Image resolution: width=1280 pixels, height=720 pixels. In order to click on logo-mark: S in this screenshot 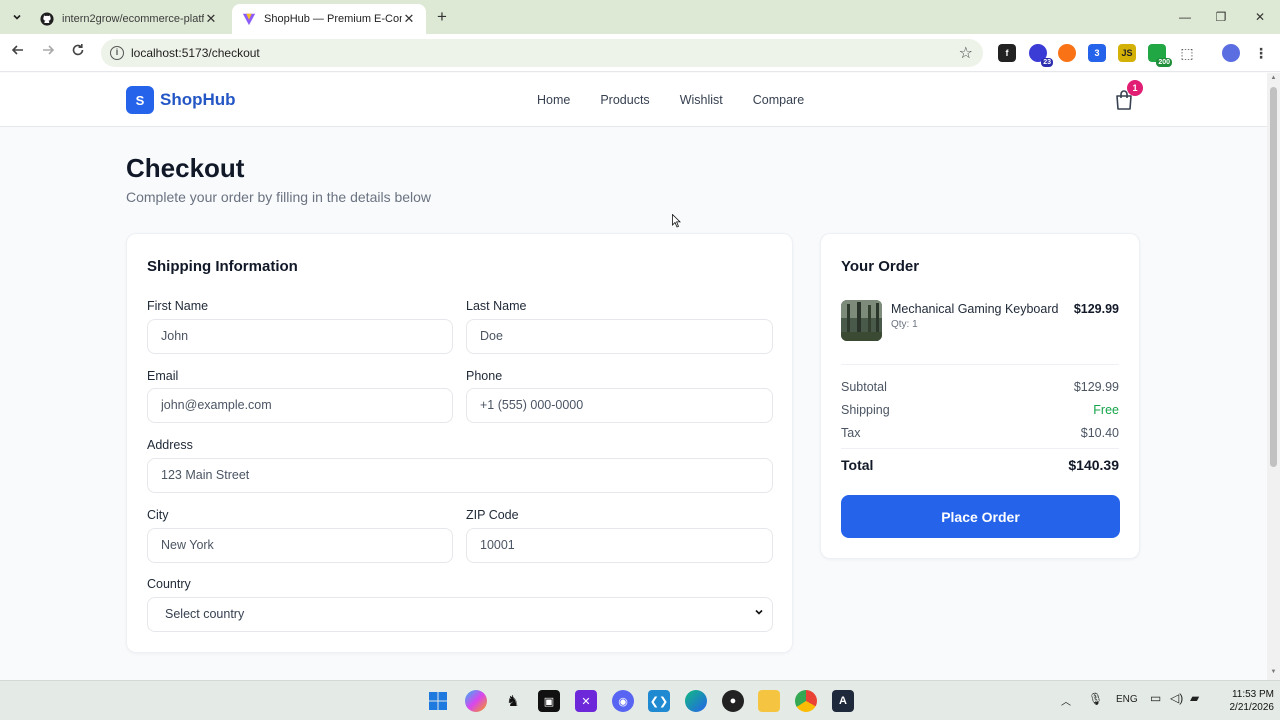, I will do `click(140, 100)`.